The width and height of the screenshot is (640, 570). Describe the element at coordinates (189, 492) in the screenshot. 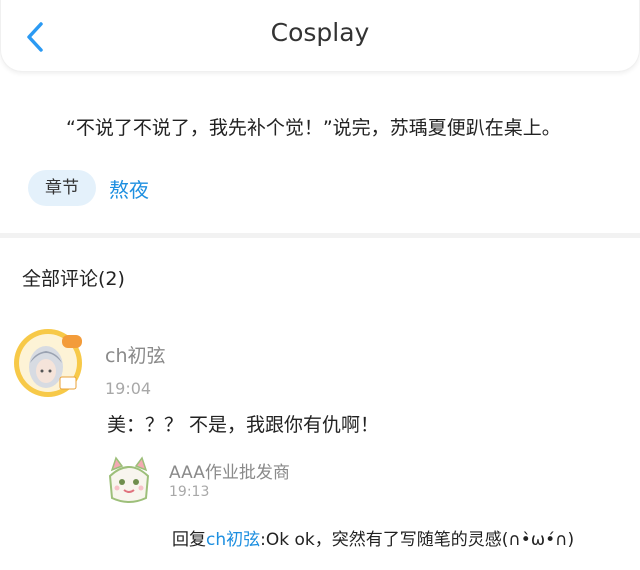

I see `reply-time: 19:13` at that location.